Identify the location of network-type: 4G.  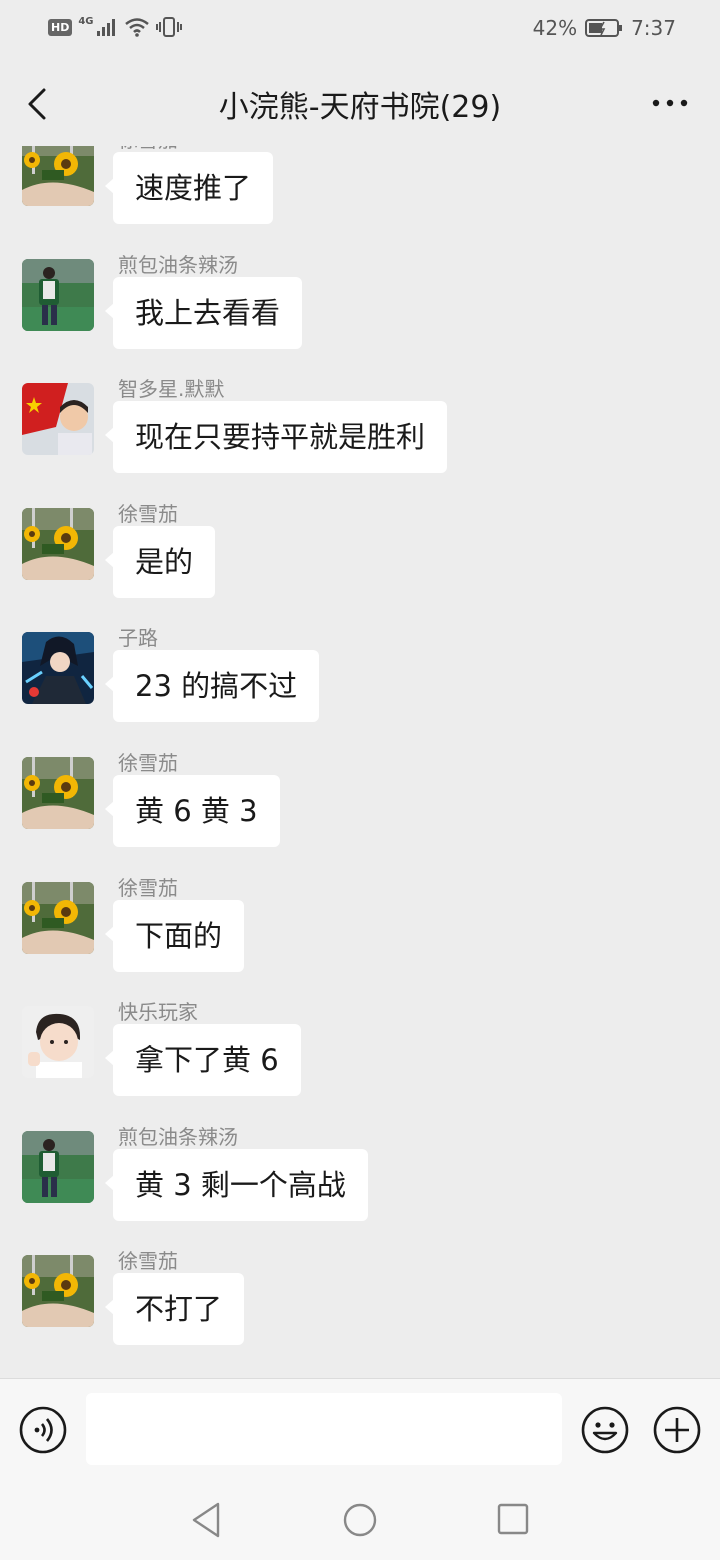
(86, 21).